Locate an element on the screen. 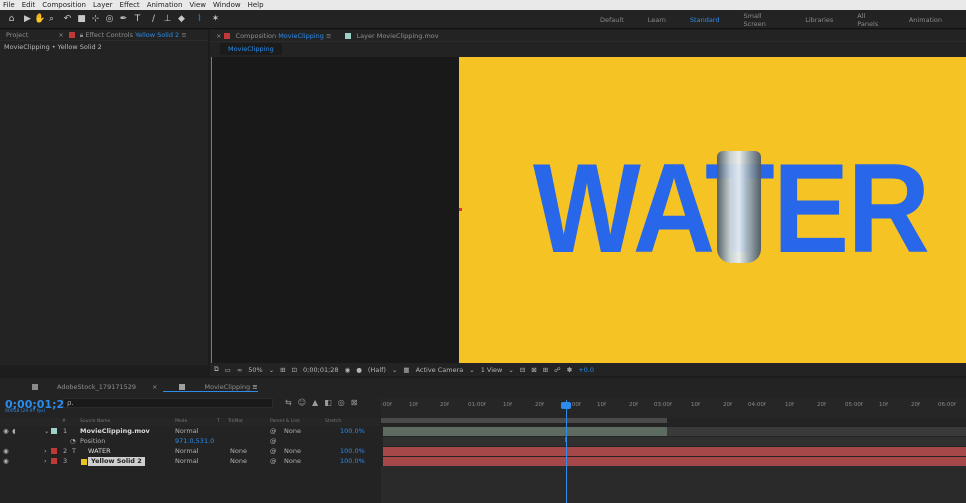 The image size is (966, 503). frame-blend-icon: ▲ is located at coordinates (315, 404).